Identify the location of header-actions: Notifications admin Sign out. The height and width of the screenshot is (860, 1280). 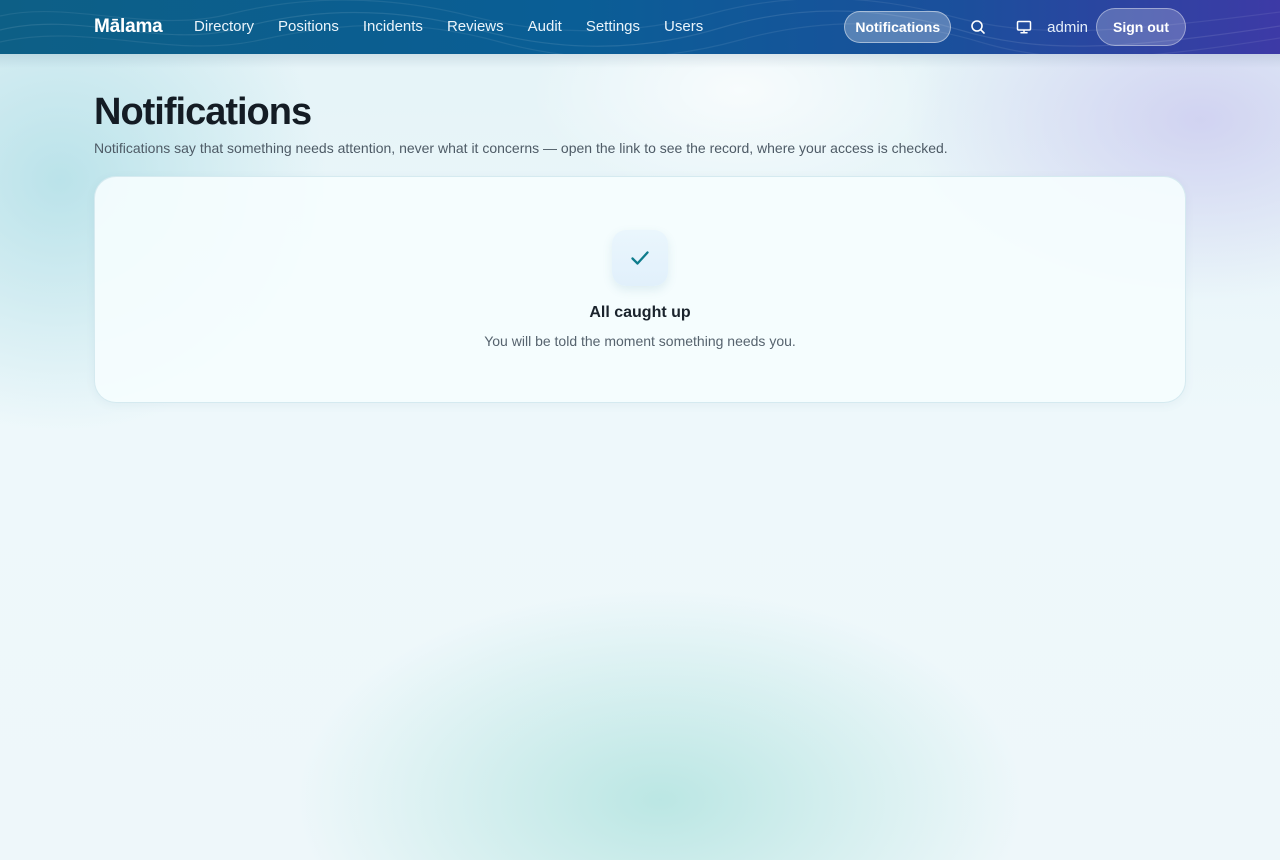
(1015, 27).